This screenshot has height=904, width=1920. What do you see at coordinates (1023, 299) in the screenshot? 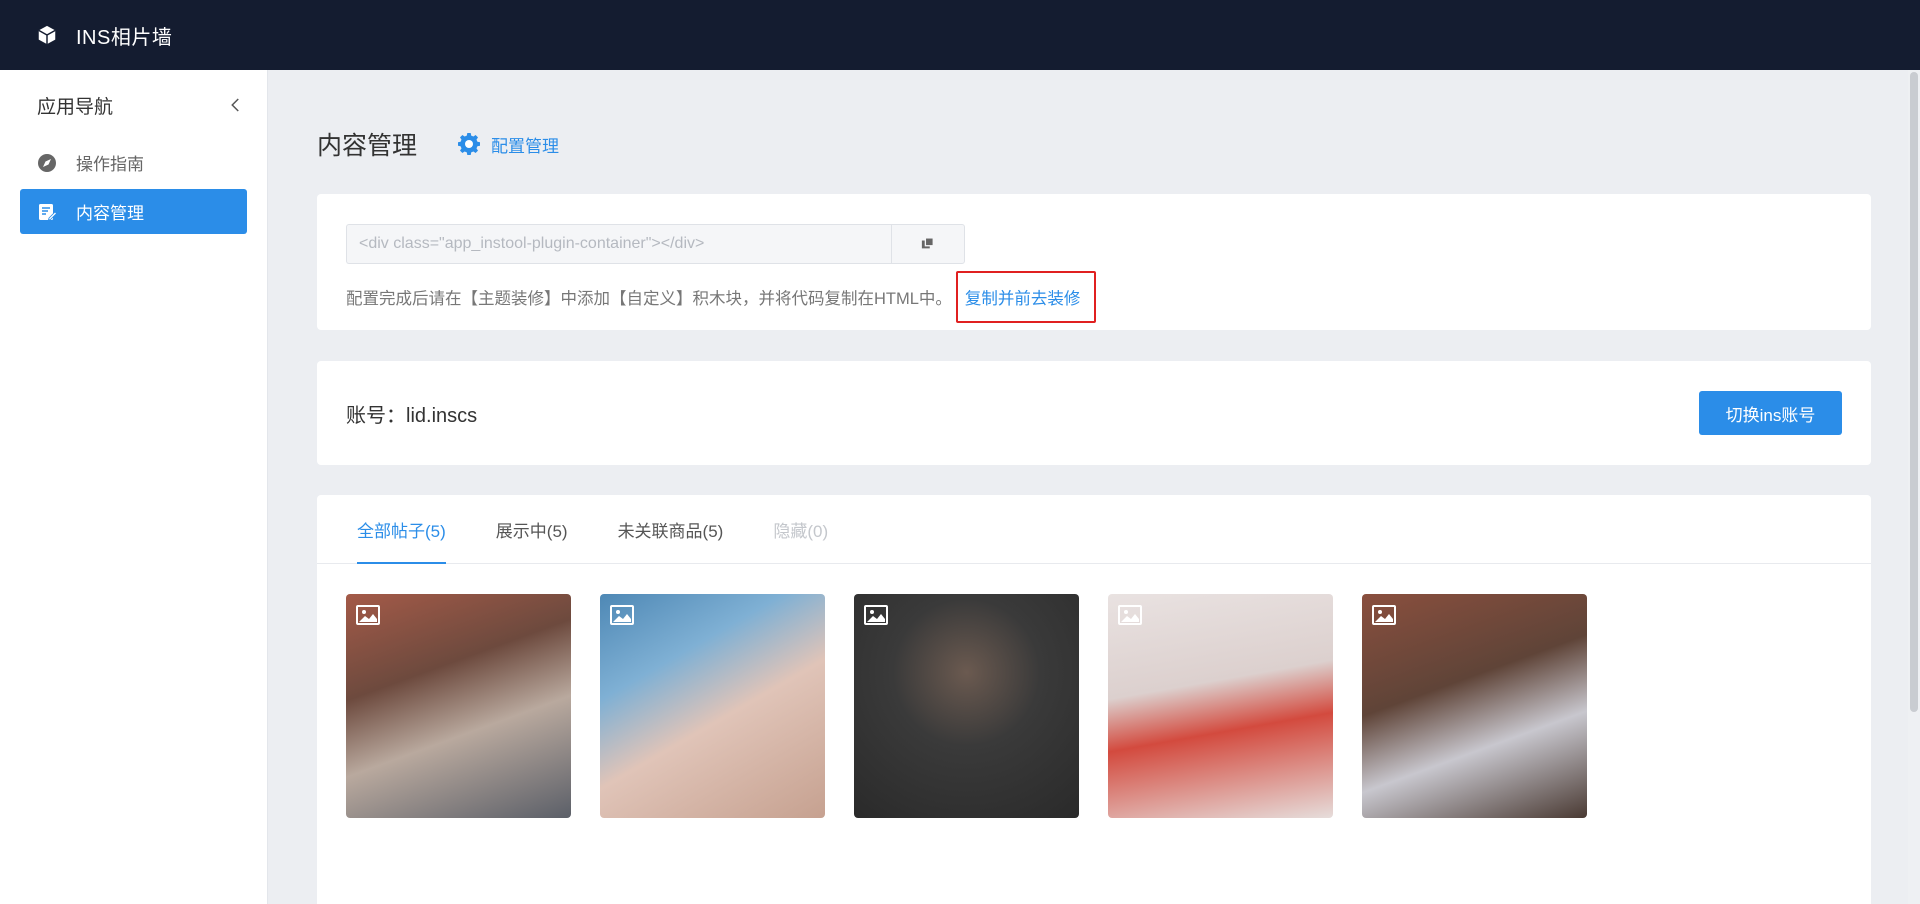
I see `copy-and-decorate-link: 复制并前去装修` at bounding box center [1023, 299].